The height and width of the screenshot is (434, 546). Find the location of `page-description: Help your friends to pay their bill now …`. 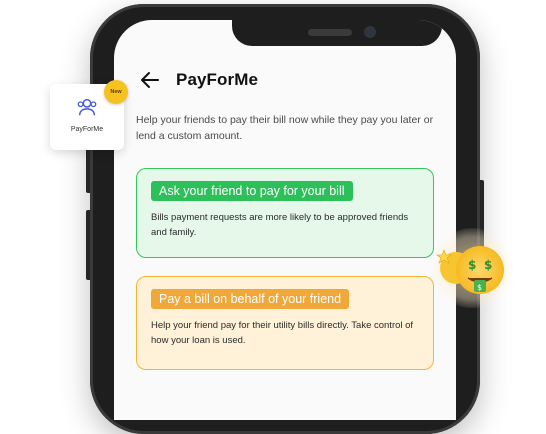

page-description: Help your friends to pay their bill now … is located at coordinates (285, 128).